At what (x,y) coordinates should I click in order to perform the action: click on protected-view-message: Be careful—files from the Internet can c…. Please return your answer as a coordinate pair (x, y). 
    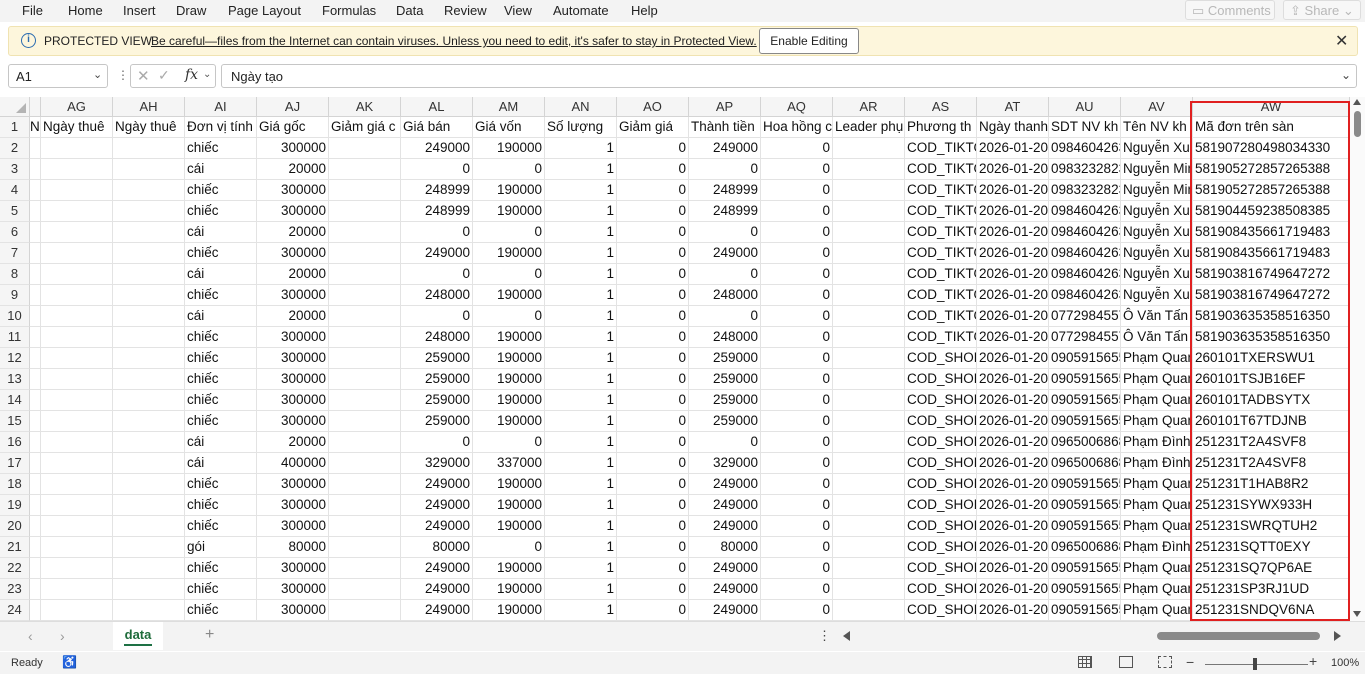
    Looking at the image, I should click on (454, 41).